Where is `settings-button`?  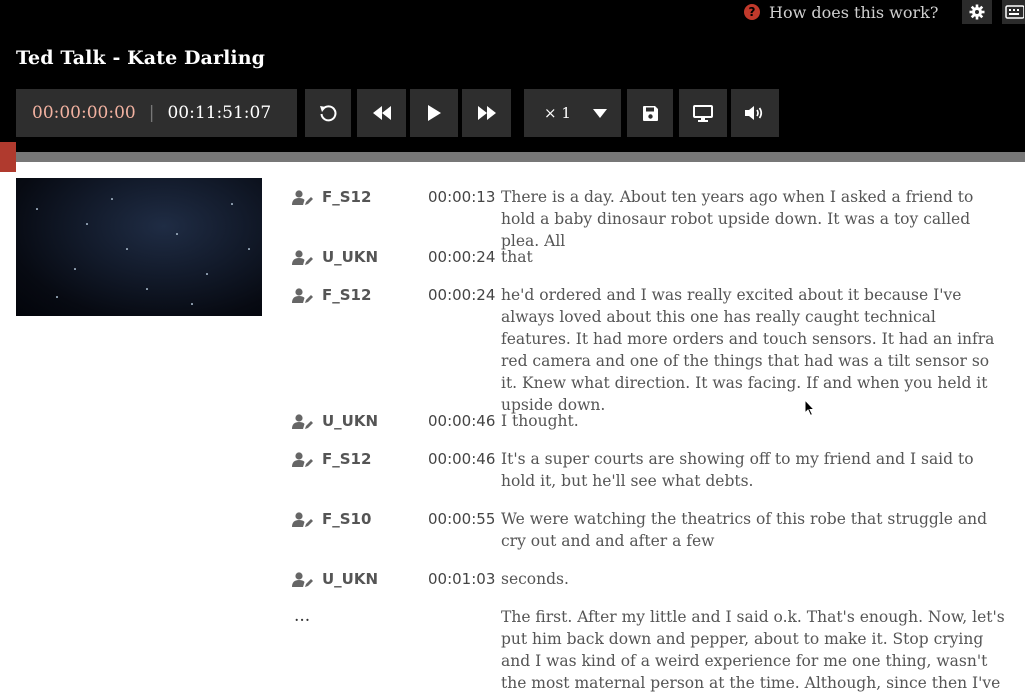 settings-button is located at coordinates (977, 12).